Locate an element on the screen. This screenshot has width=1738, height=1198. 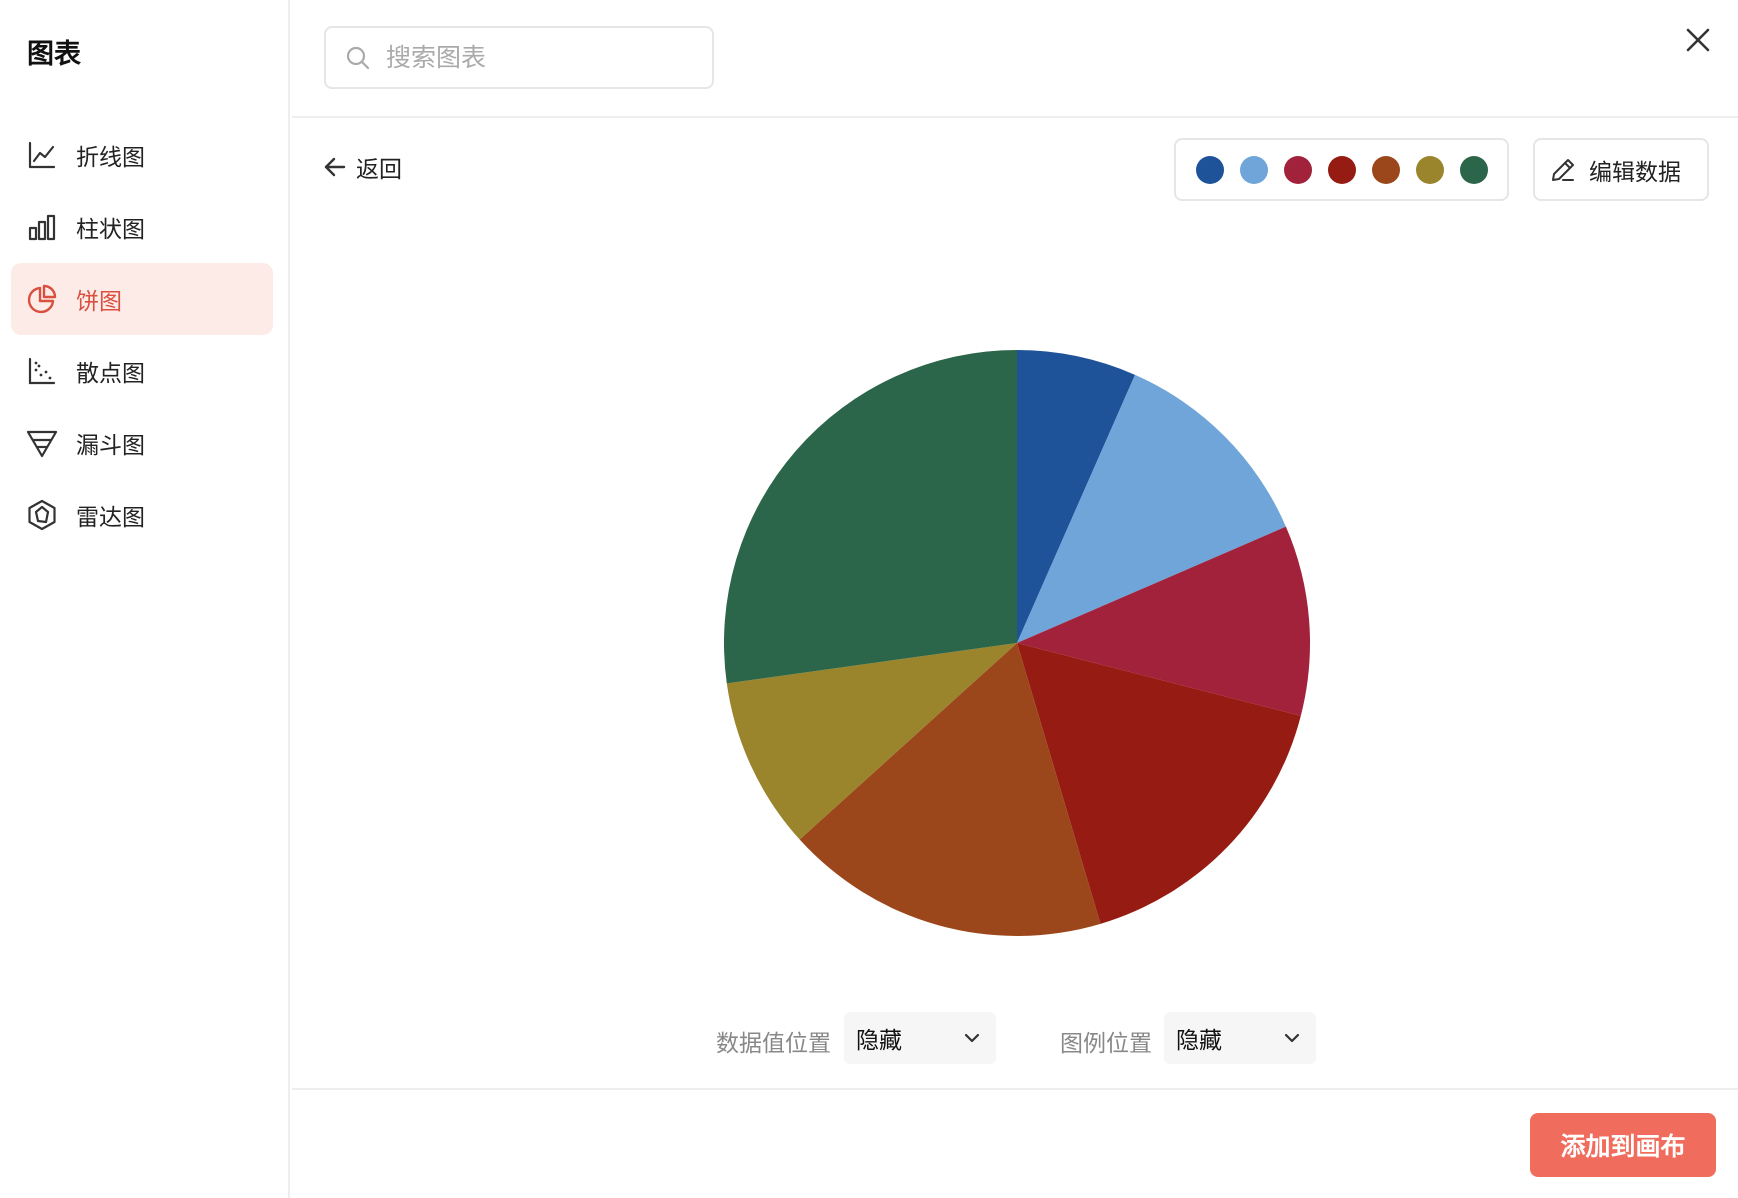
search-box is located at coordinates (519, 57).